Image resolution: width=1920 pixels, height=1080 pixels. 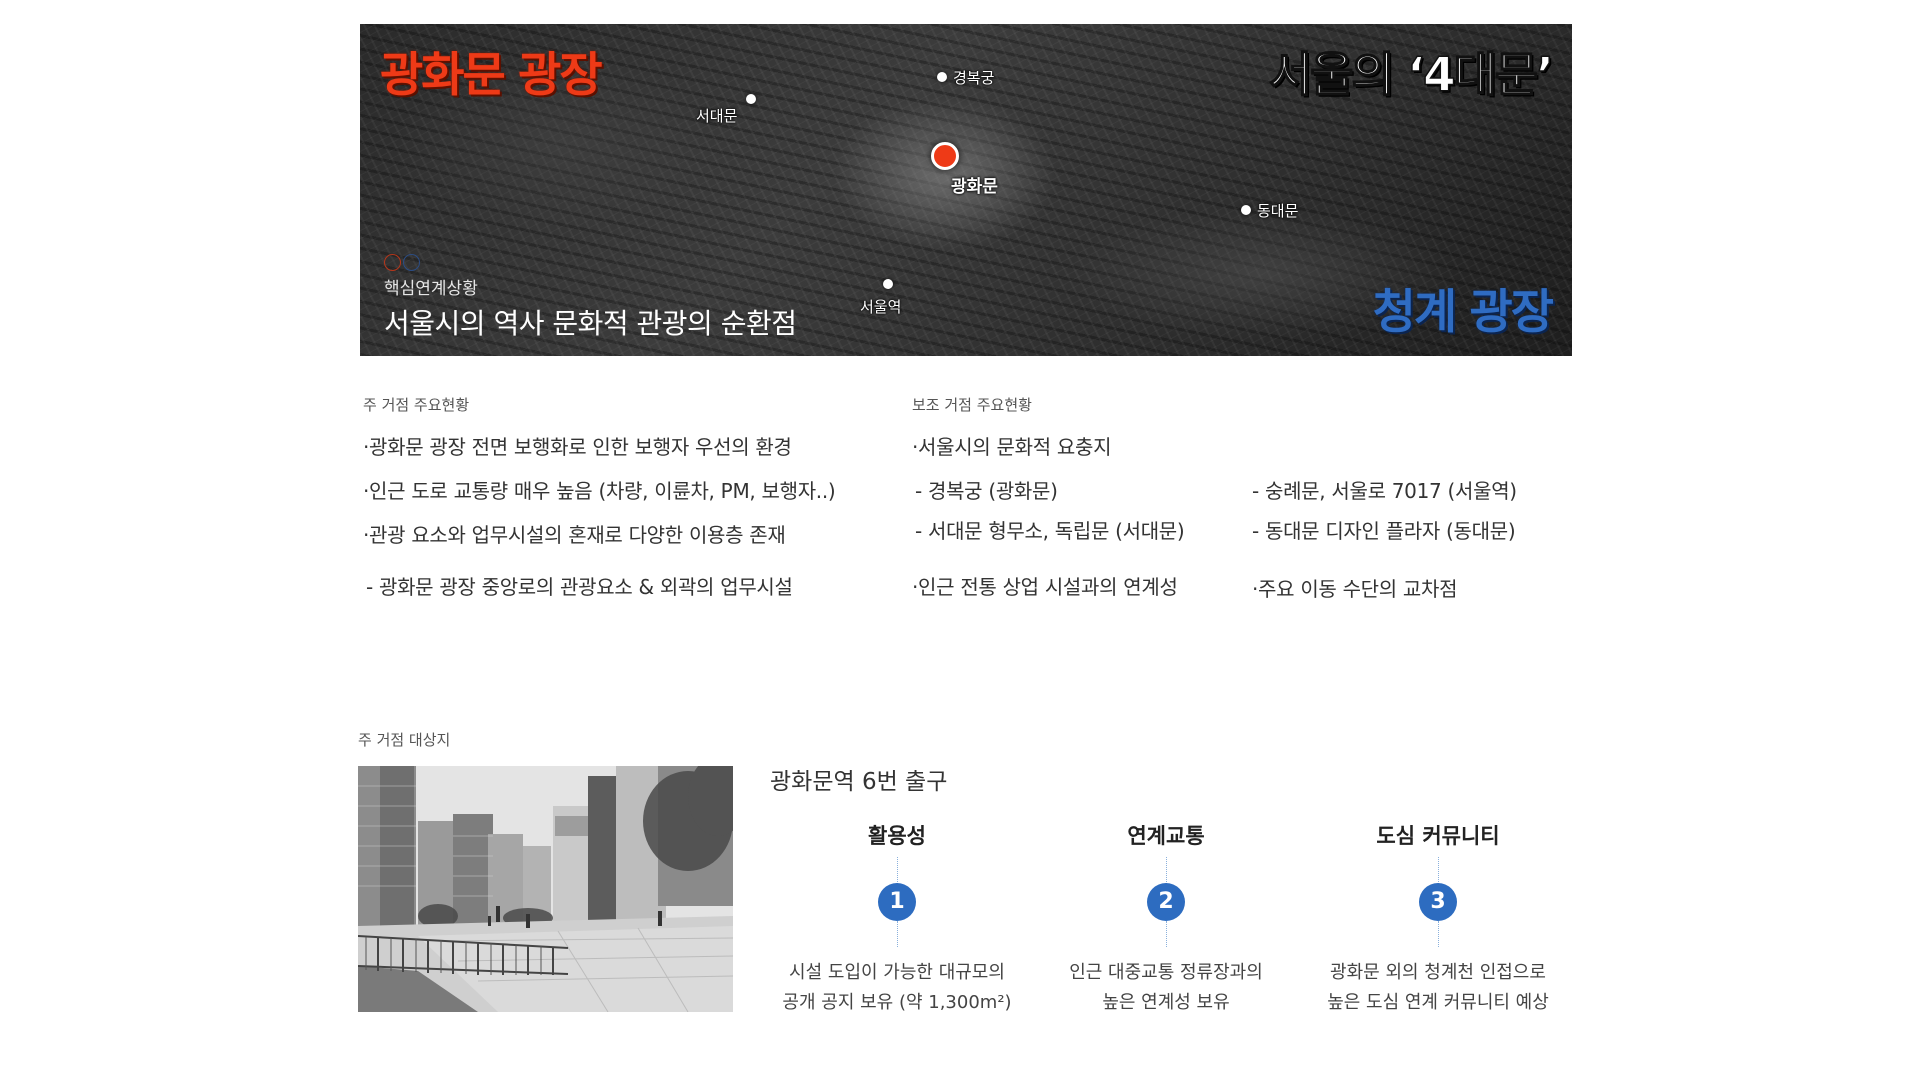 I want to click on feature-2-desc-line-1: 인근 대중교통 정류장과의, so click(x=1166, y=972).